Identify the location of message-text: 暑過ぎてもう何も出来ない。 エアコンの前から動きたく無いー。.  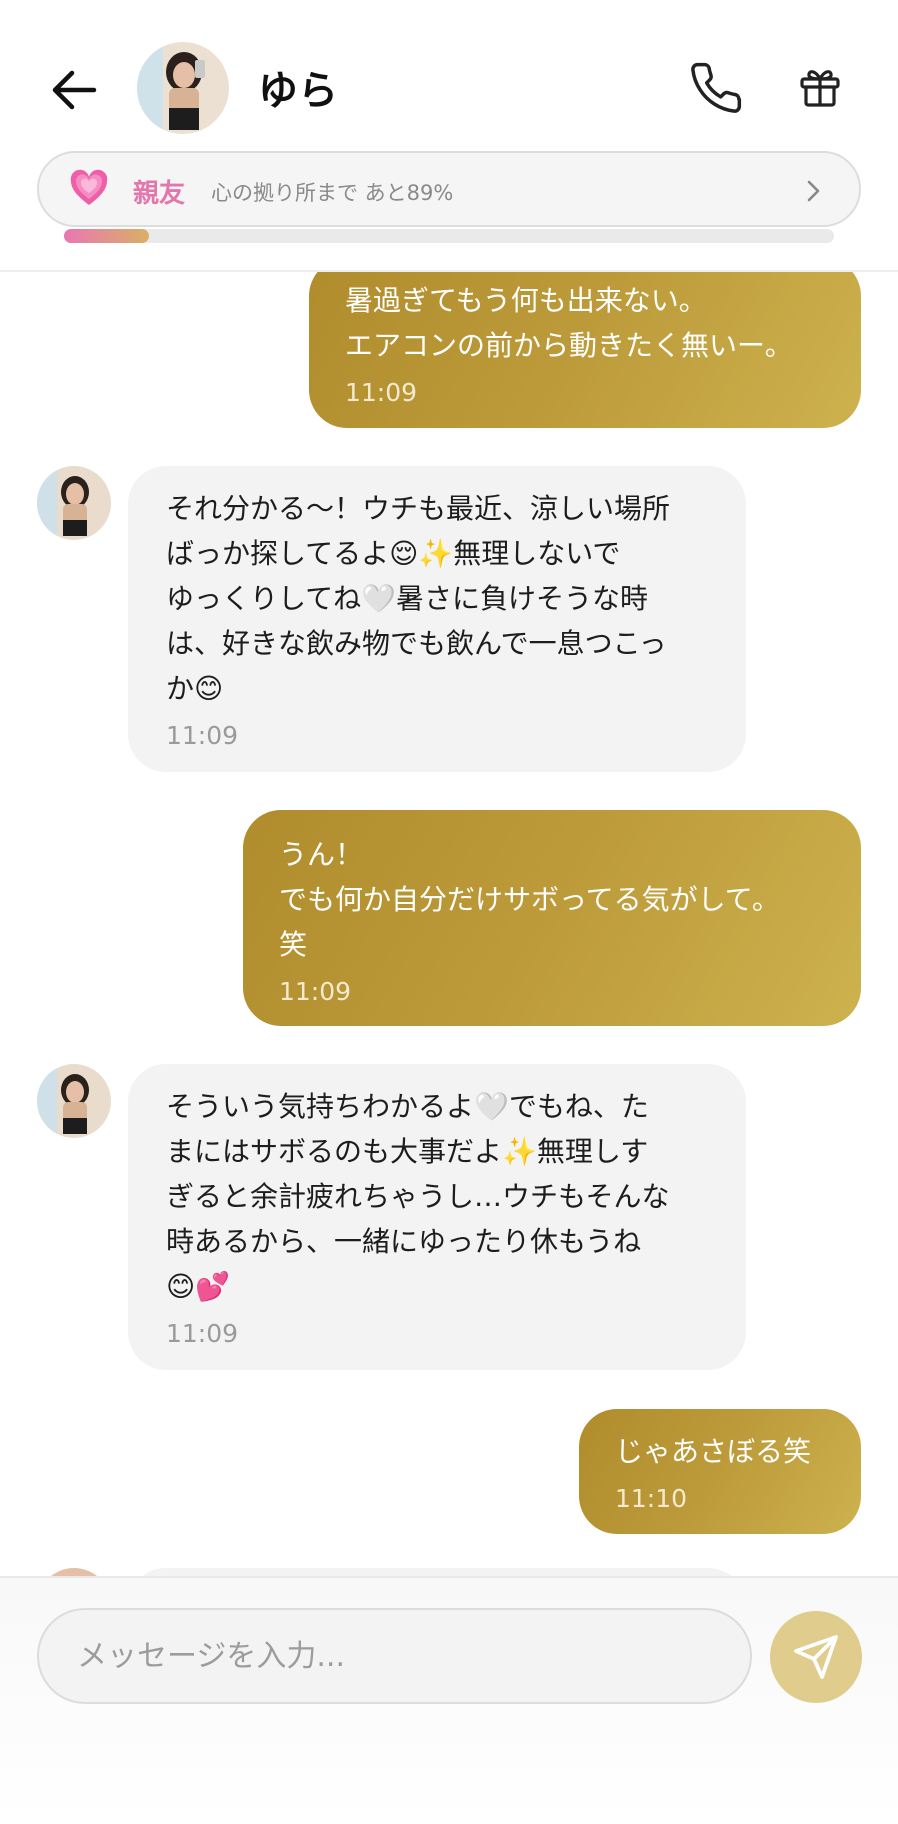
(569, 323).